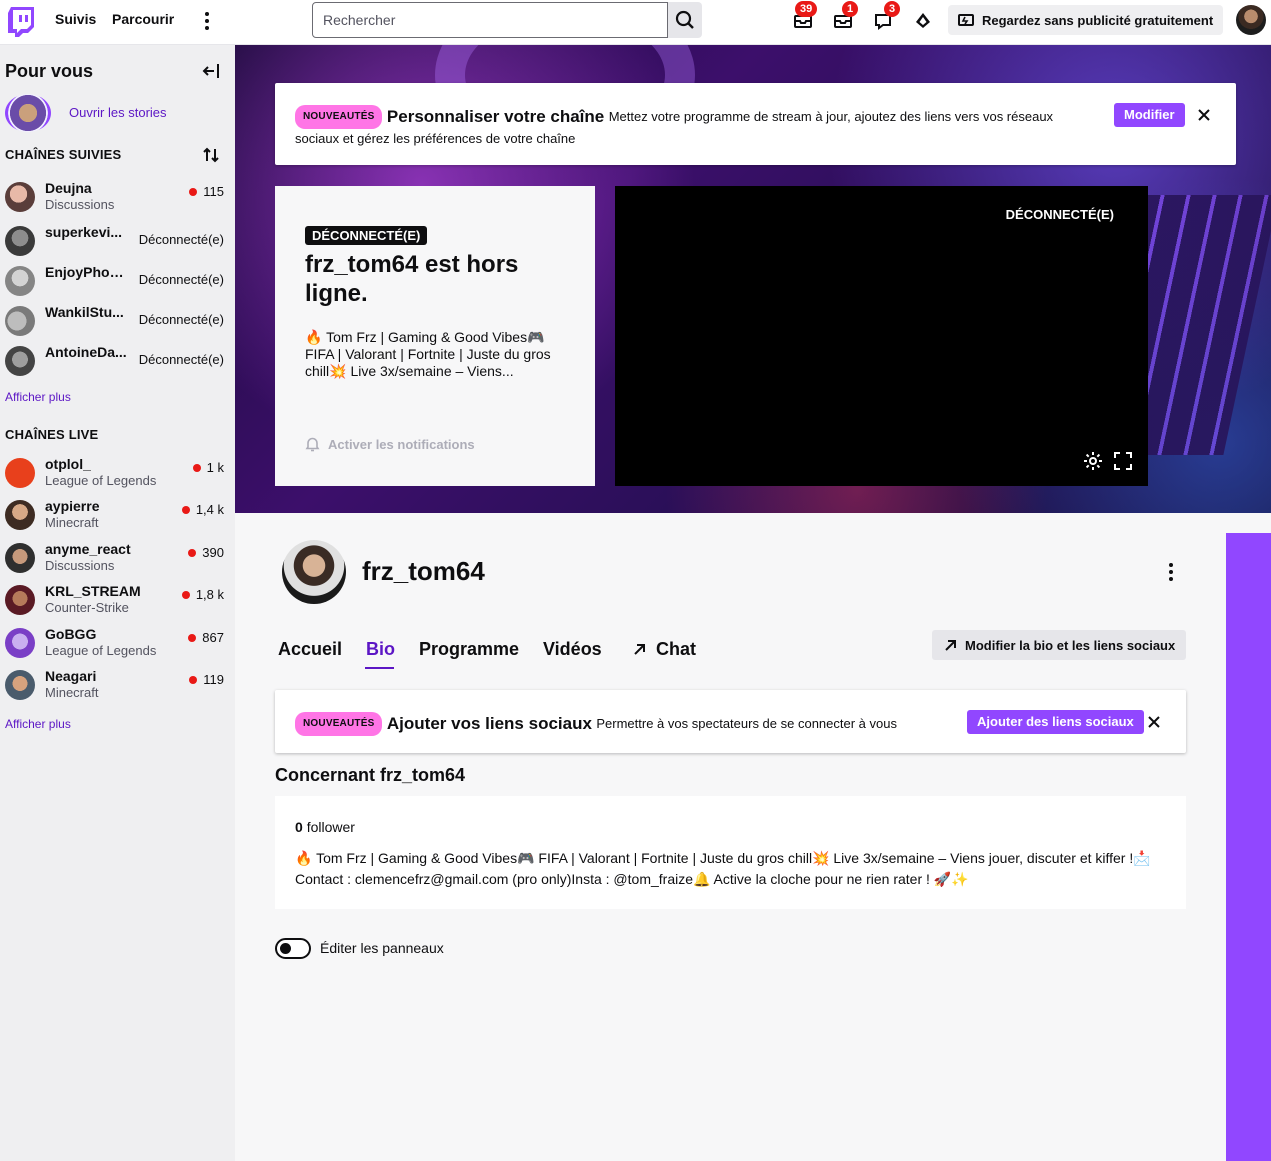  I want to click on tab-videos: Vidéos, so click(572, 649).